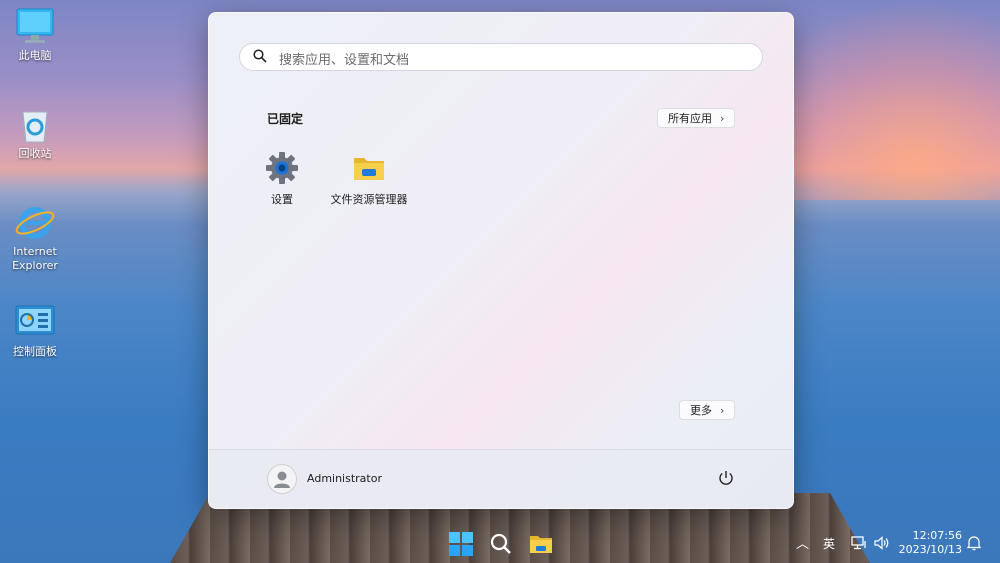  I want to click on desktop-icon-control-panel: 控制面板, so click(35, 330).